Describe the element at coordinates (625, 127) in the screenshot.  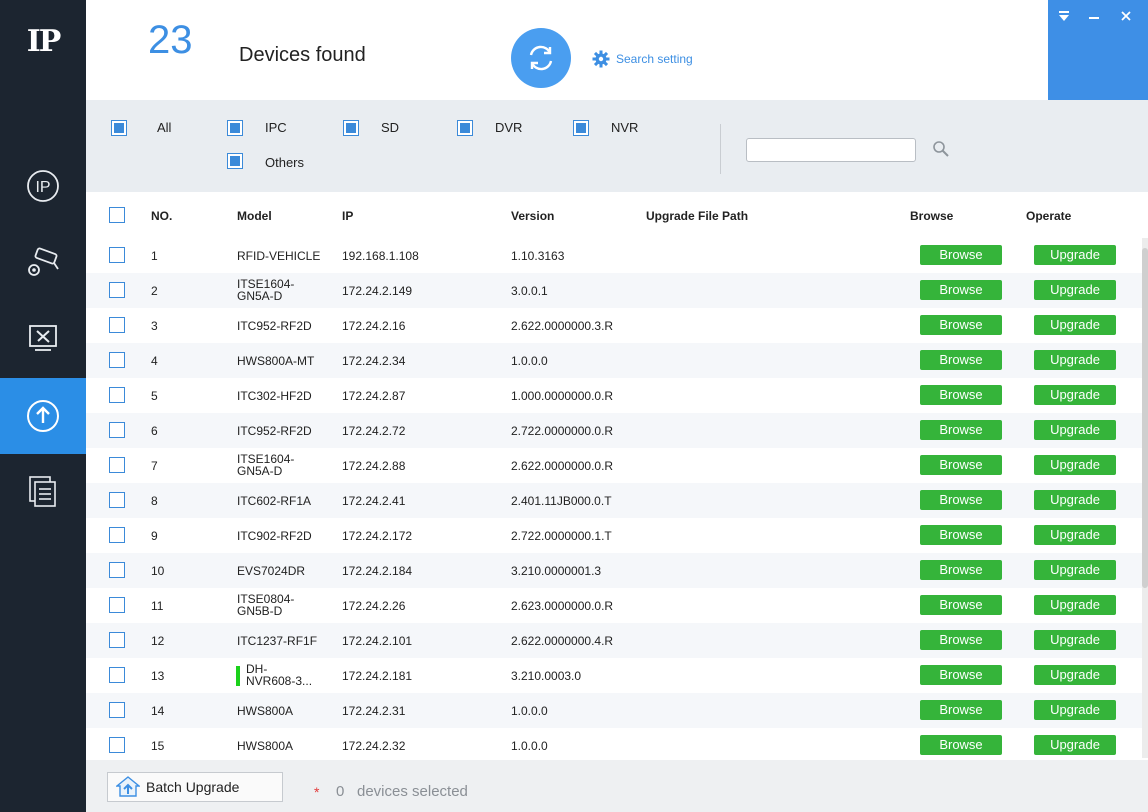
I see `filter-nvr-label: NVR` at that location.